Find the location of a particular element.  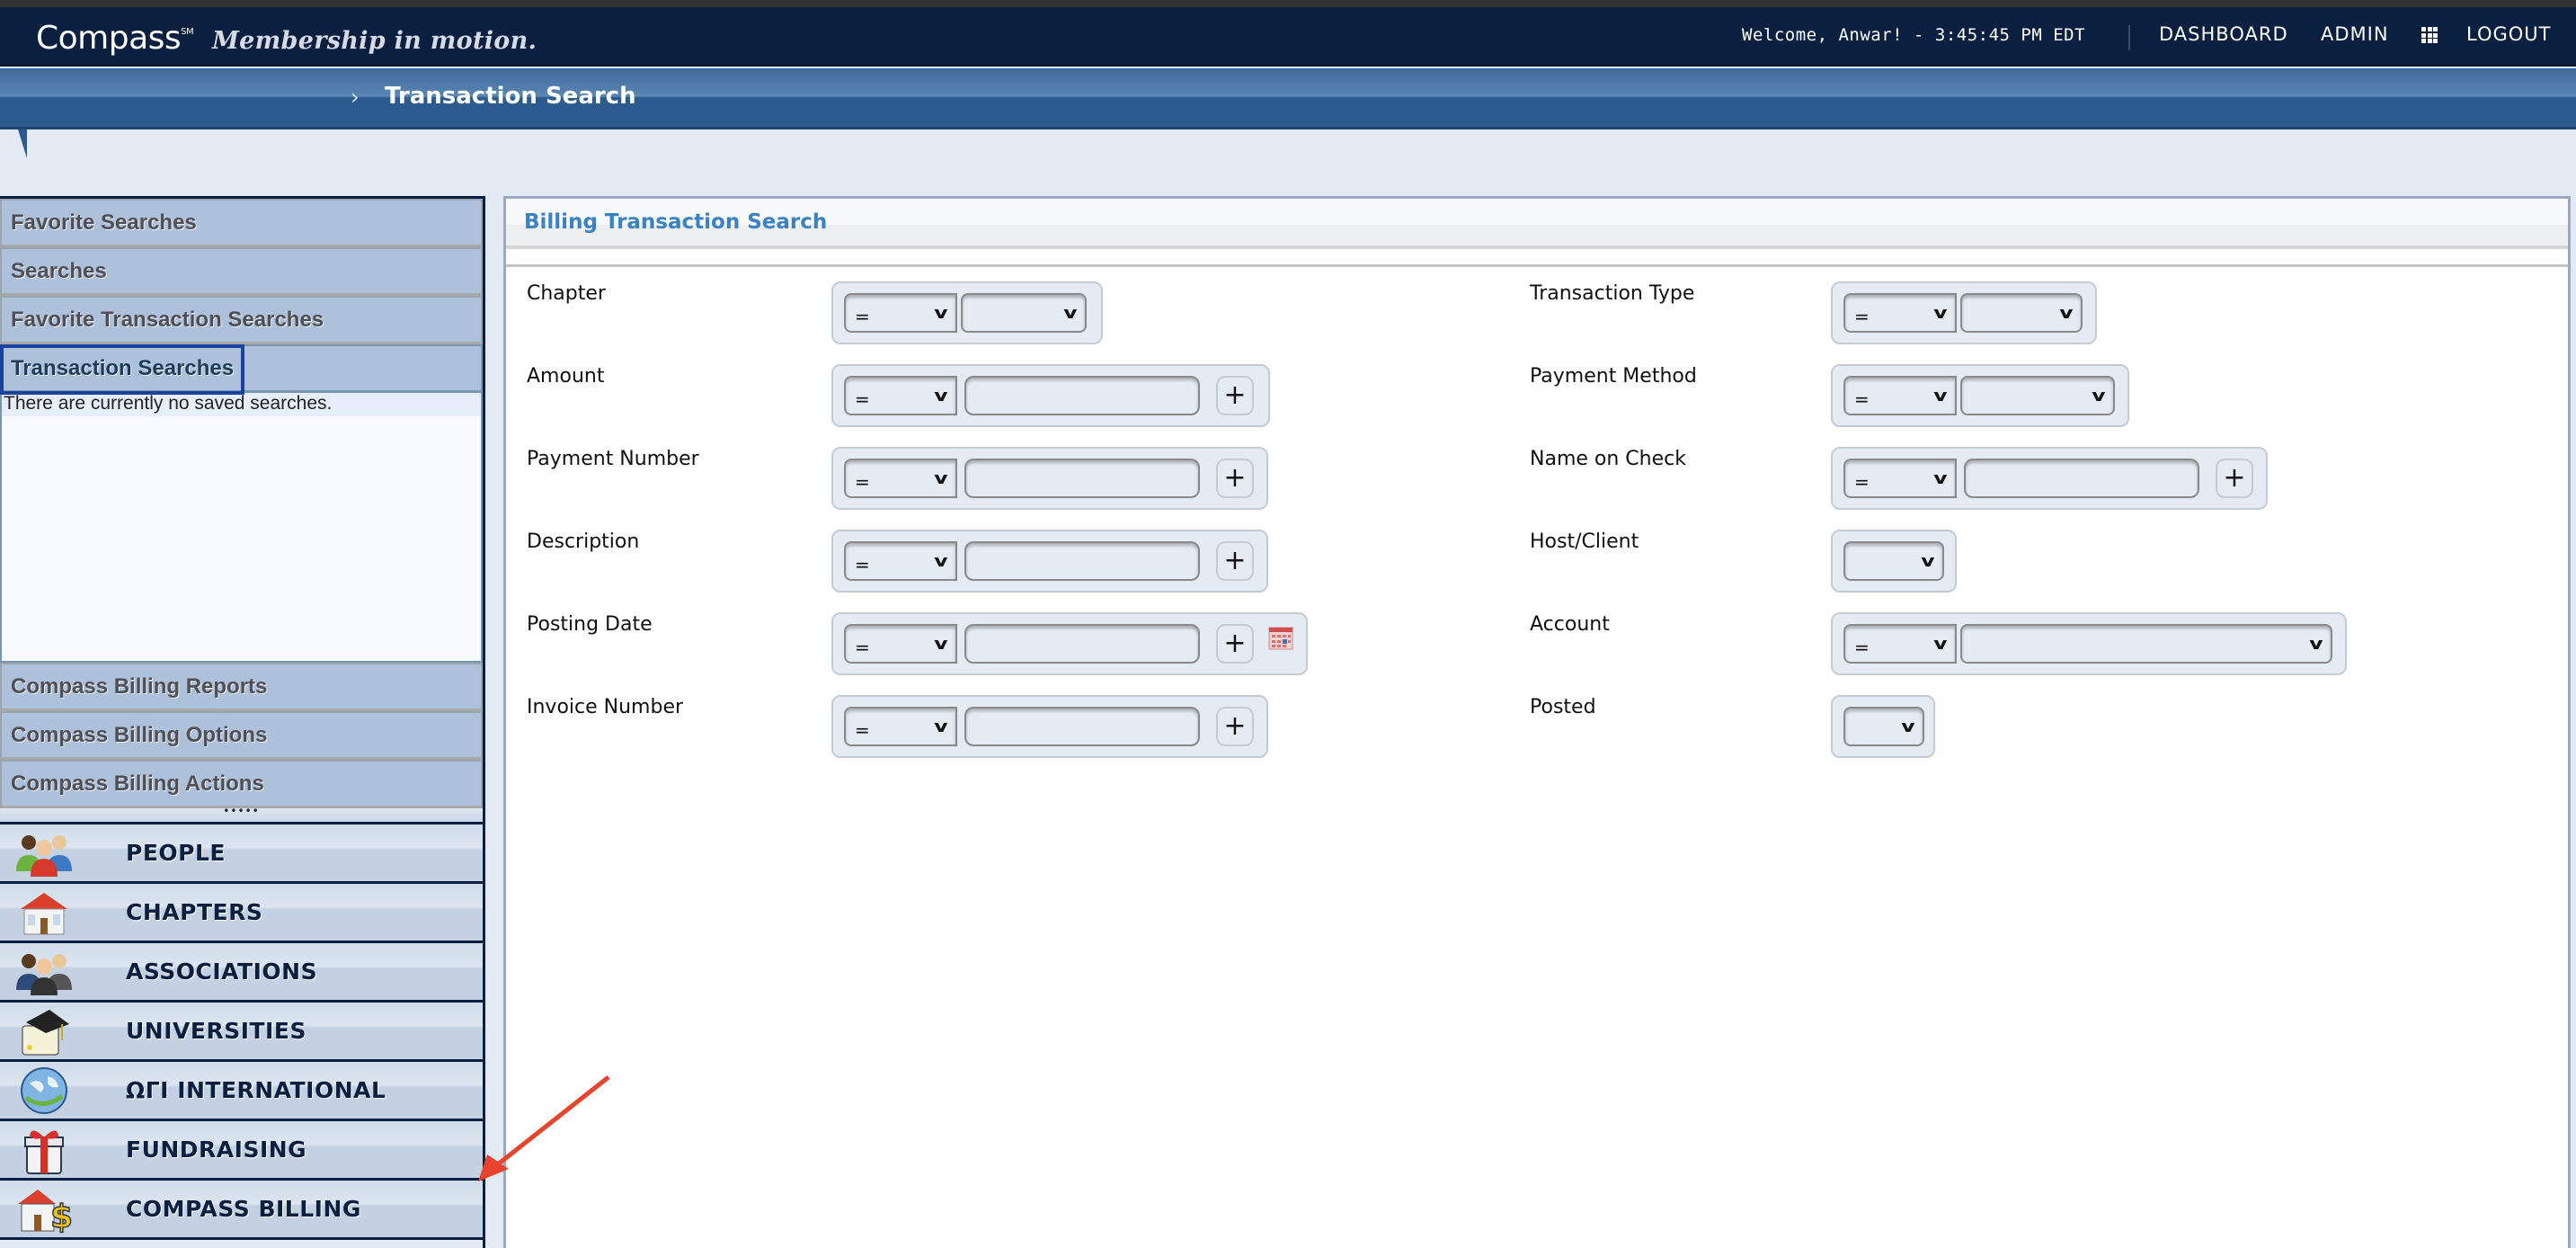

description-filter: = v + is located at coordinates (1049, 561).